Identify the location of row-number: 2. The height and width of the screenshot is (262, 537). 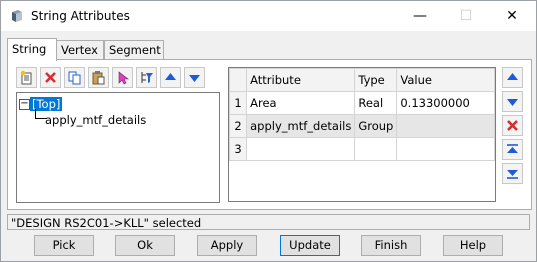
(238, 126).